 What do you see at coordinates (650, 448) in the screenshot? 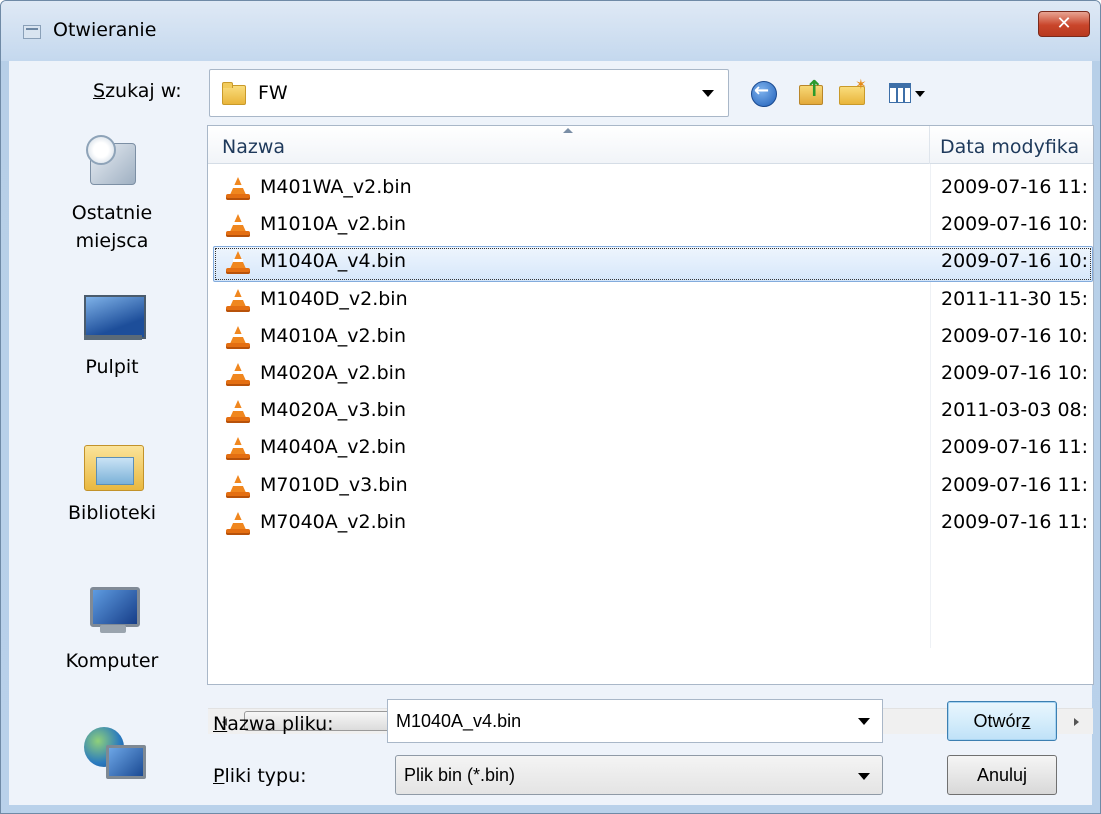
I see `file-row: M4040A_v2.bin 2009-07-16 11:` at bounding box center [650, 448].